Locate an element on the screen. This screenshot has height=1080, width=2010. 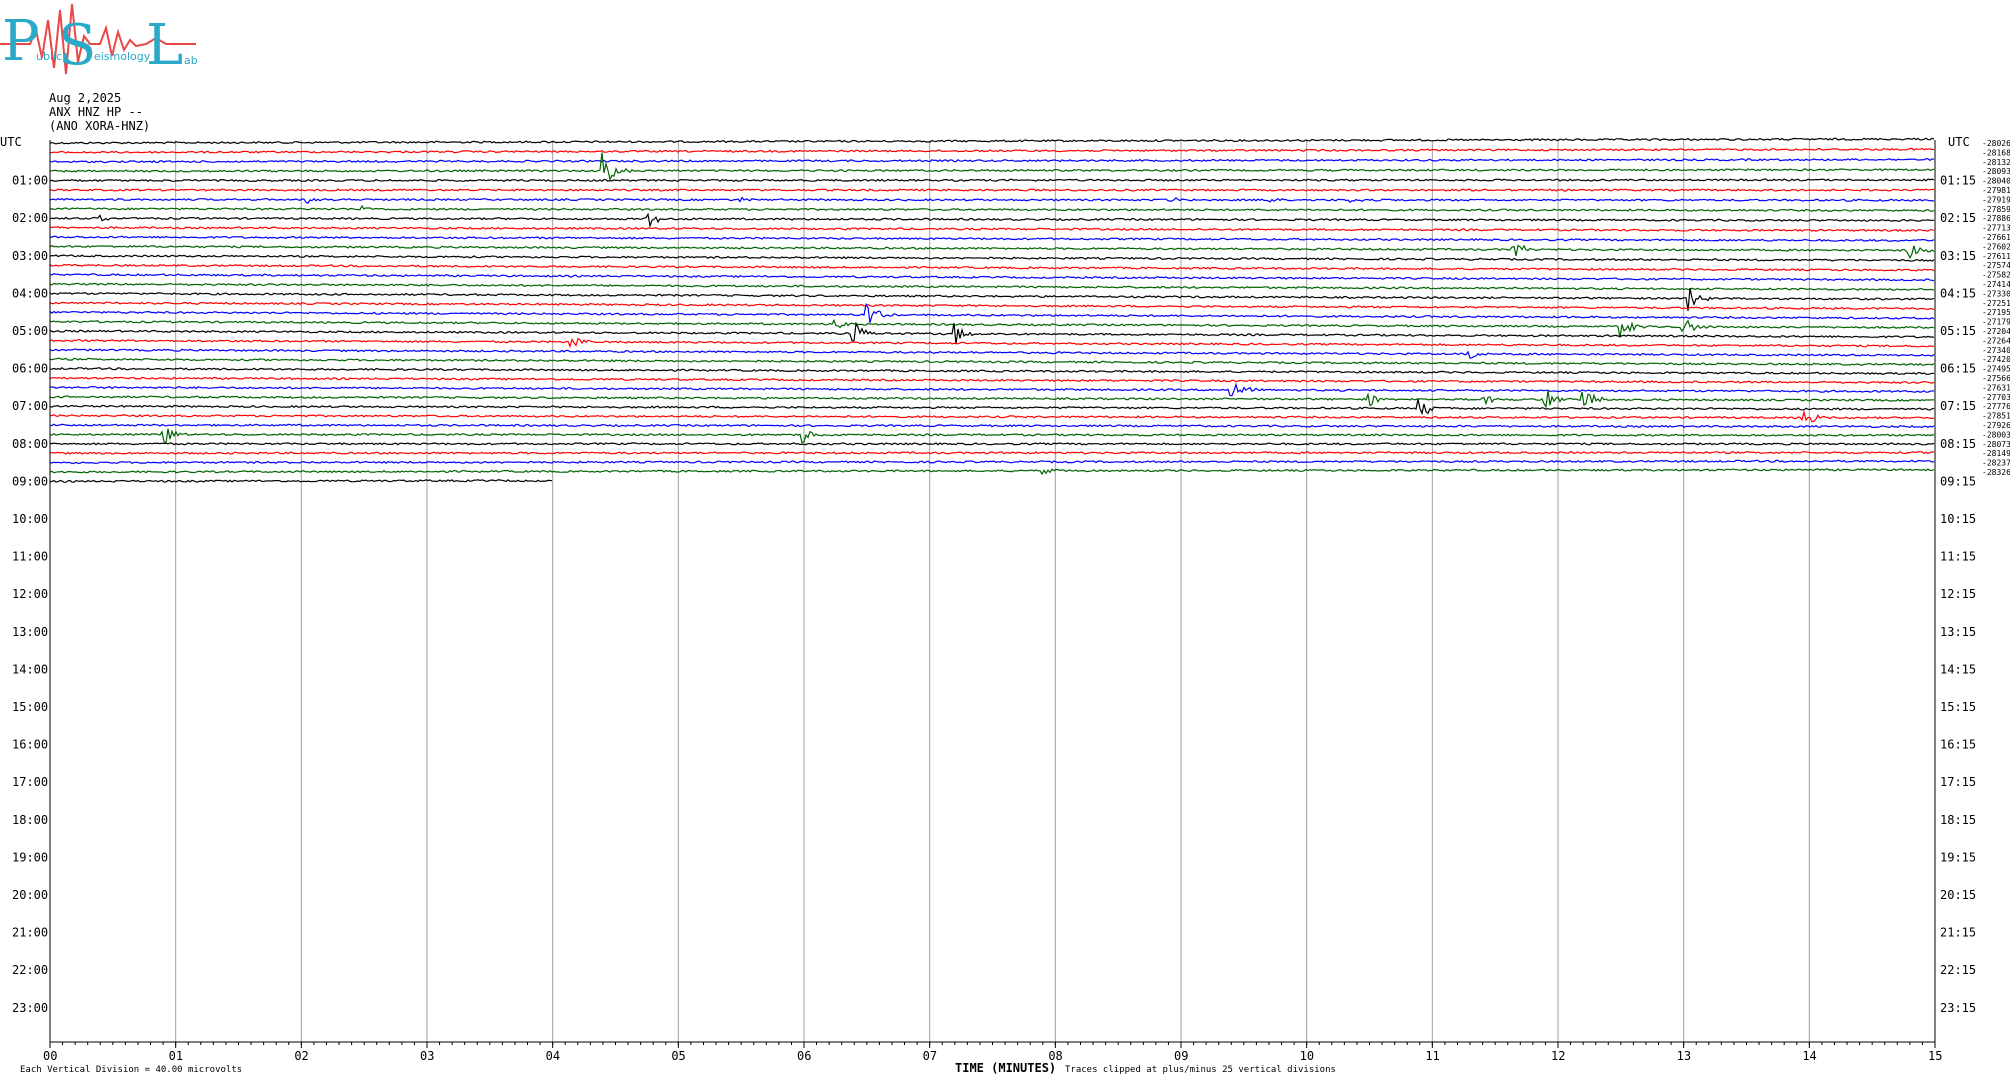
header-station: ANX HNZ HP -- is located at coordinates (96, 112).